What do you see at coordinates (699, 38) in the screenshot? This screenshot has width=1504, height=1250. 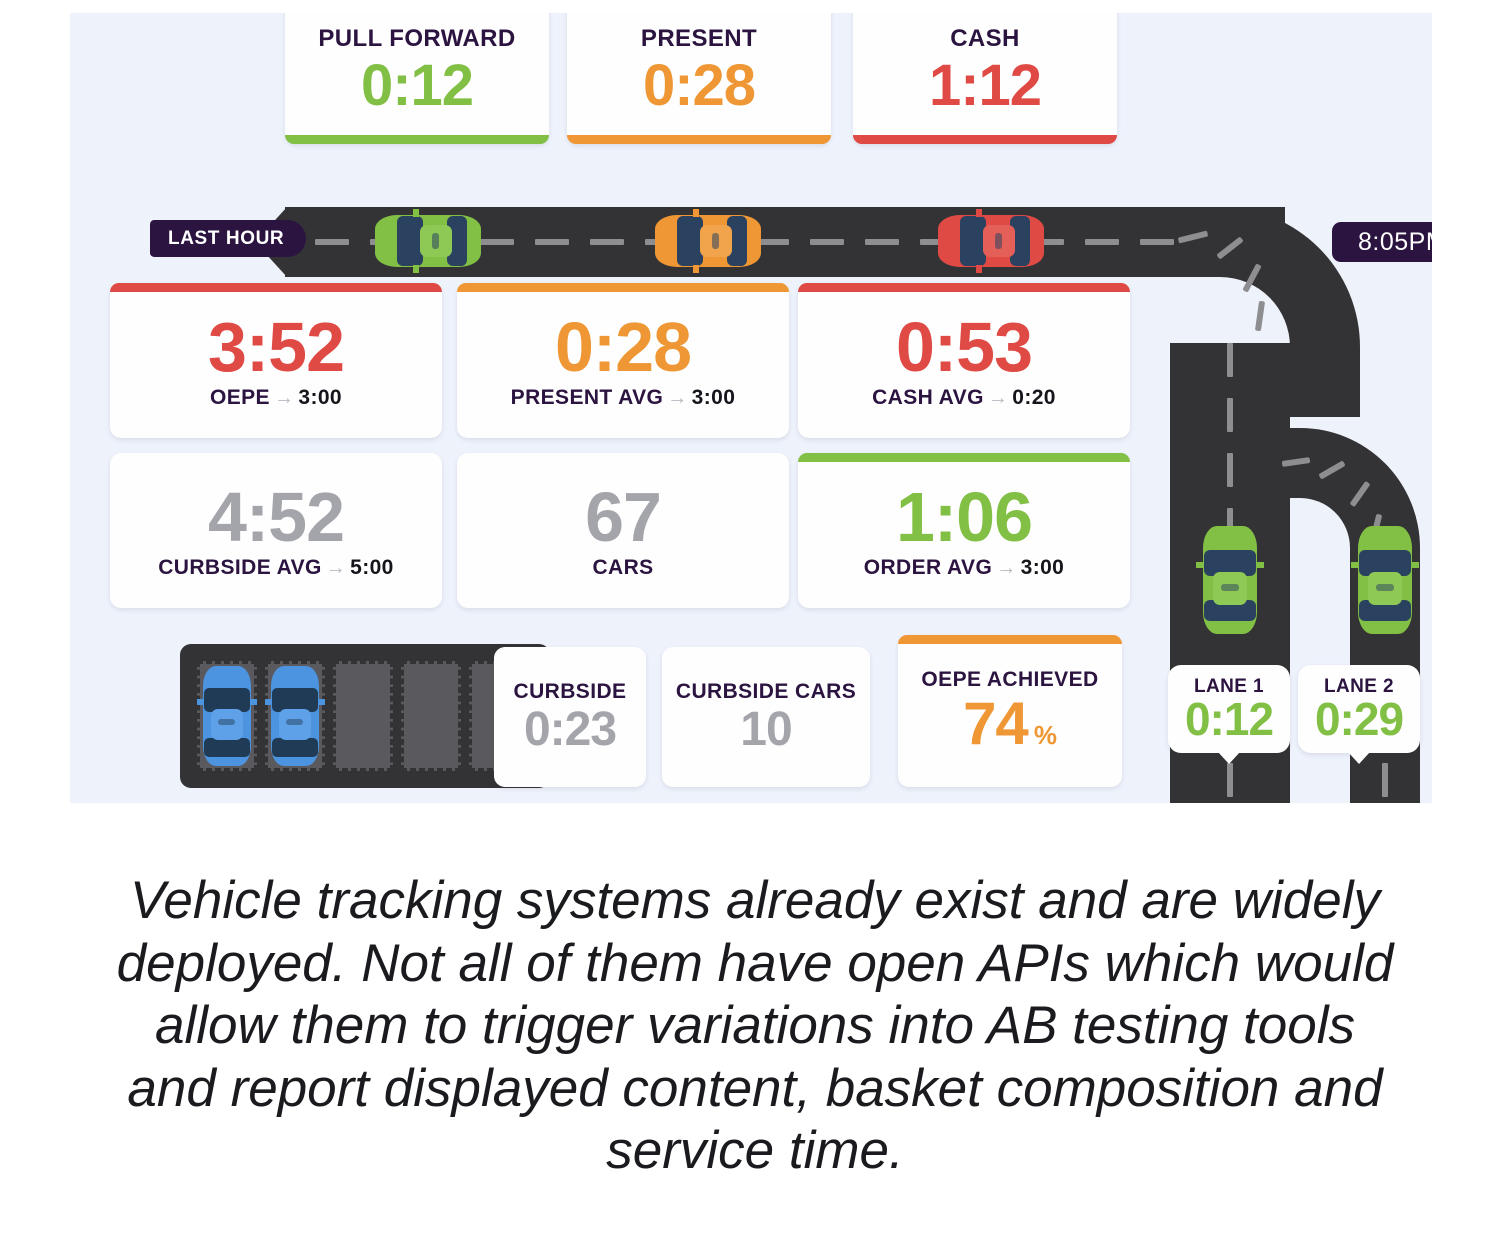 I see `top-card-label: PRESENT` at bounding box center [699, 38].